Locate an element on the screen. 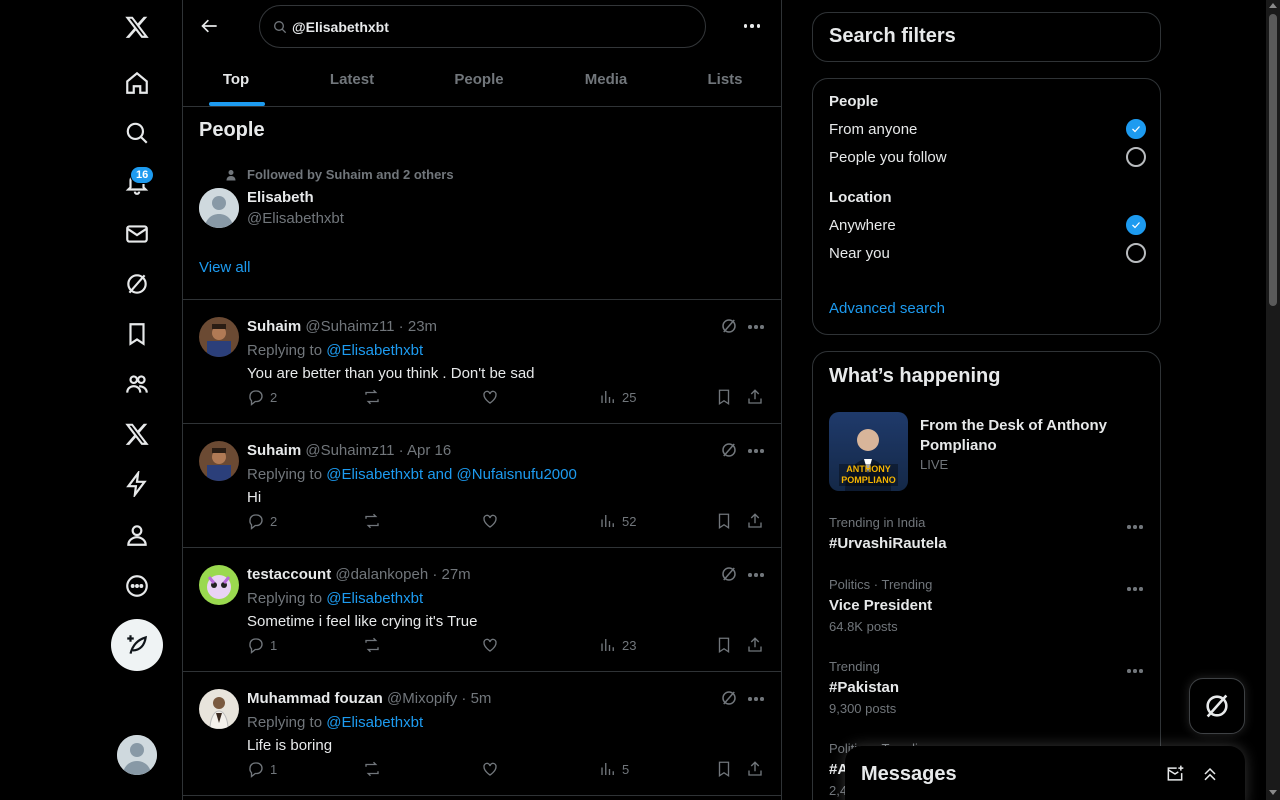  tweet-author-name: testaccount is located at coordinates (289, 574).